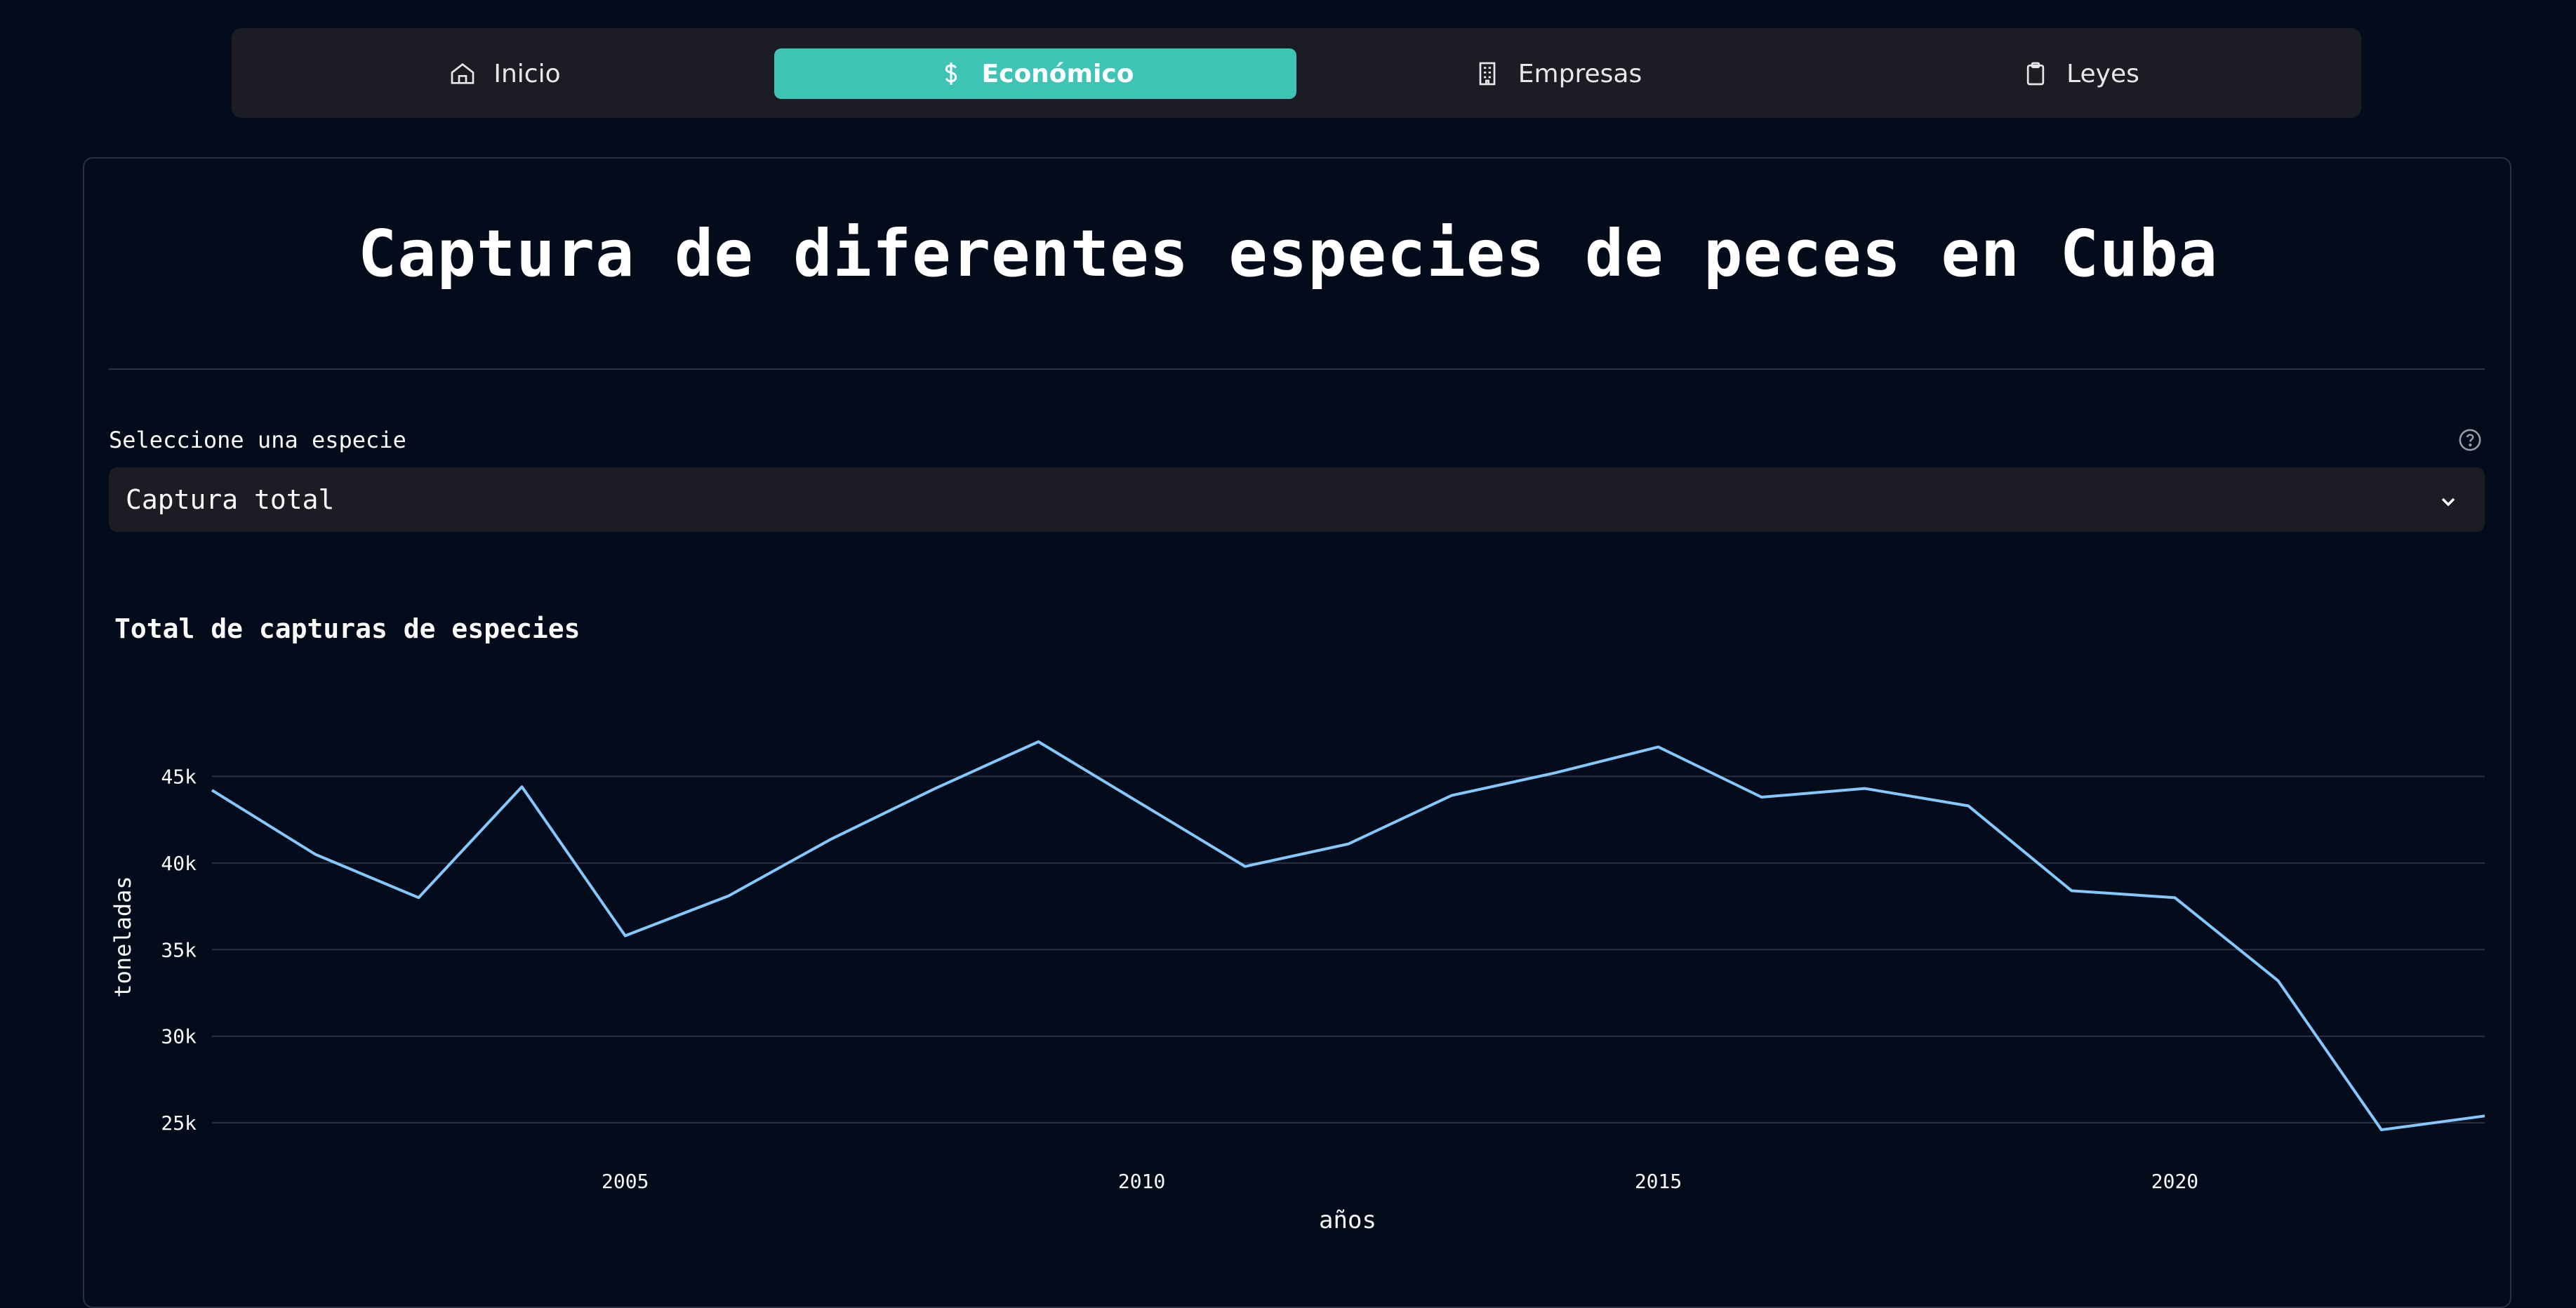  Describe the element at coordinates (179, 863) in the screenshot. I see `y-tick-label: 40k` at that location.